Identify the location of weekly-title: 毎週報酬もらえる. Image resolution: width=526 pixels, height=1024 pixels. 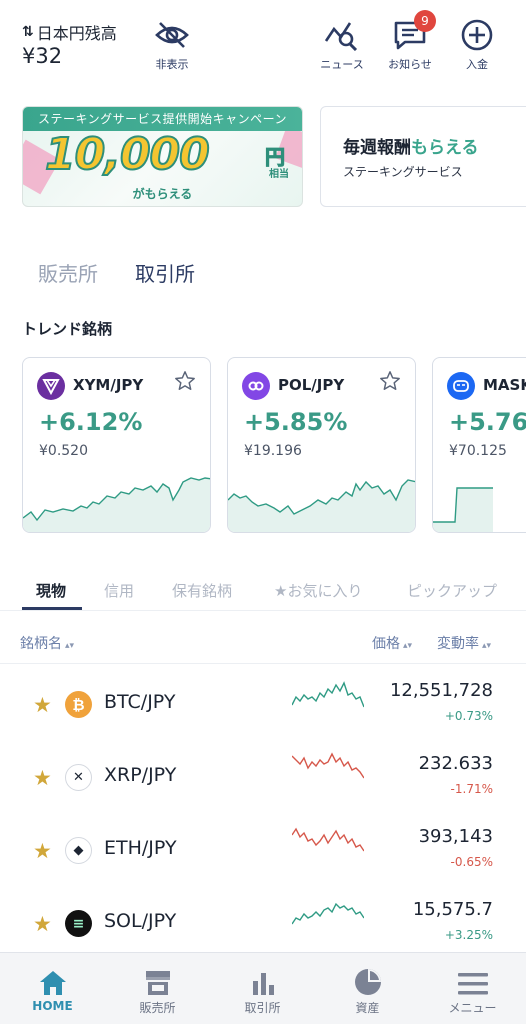
(411, 145).